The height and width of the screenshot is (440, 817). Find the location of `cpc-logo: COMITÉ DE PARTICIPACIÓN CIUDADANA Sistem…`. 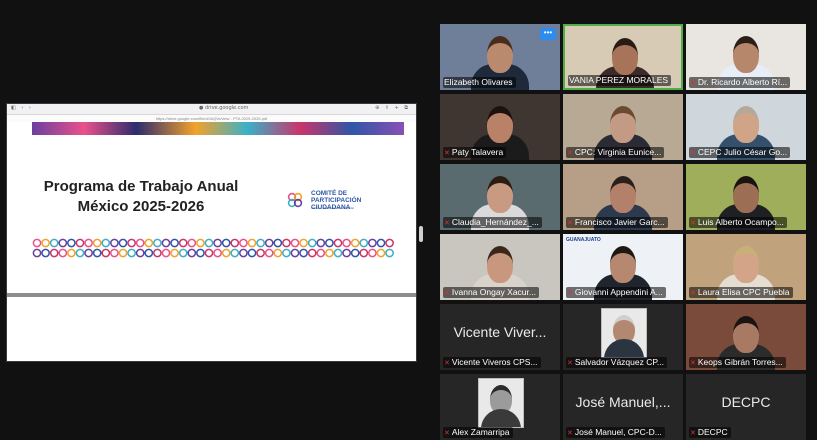

cpc-logo: COMITÉ DE PARTICIPACIÓN CIUDADANA Sistem… is located at coordinates (332, 201).